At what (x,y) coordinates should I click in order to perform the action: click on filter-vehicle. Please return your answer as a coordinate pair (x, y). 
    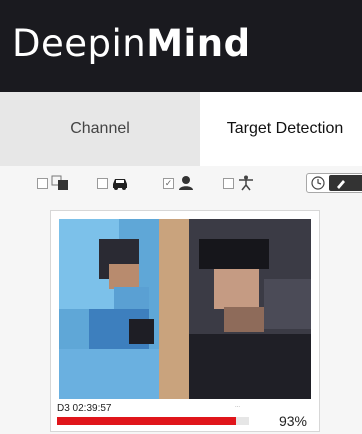
    Looking at the image, I should click on (113, 183).